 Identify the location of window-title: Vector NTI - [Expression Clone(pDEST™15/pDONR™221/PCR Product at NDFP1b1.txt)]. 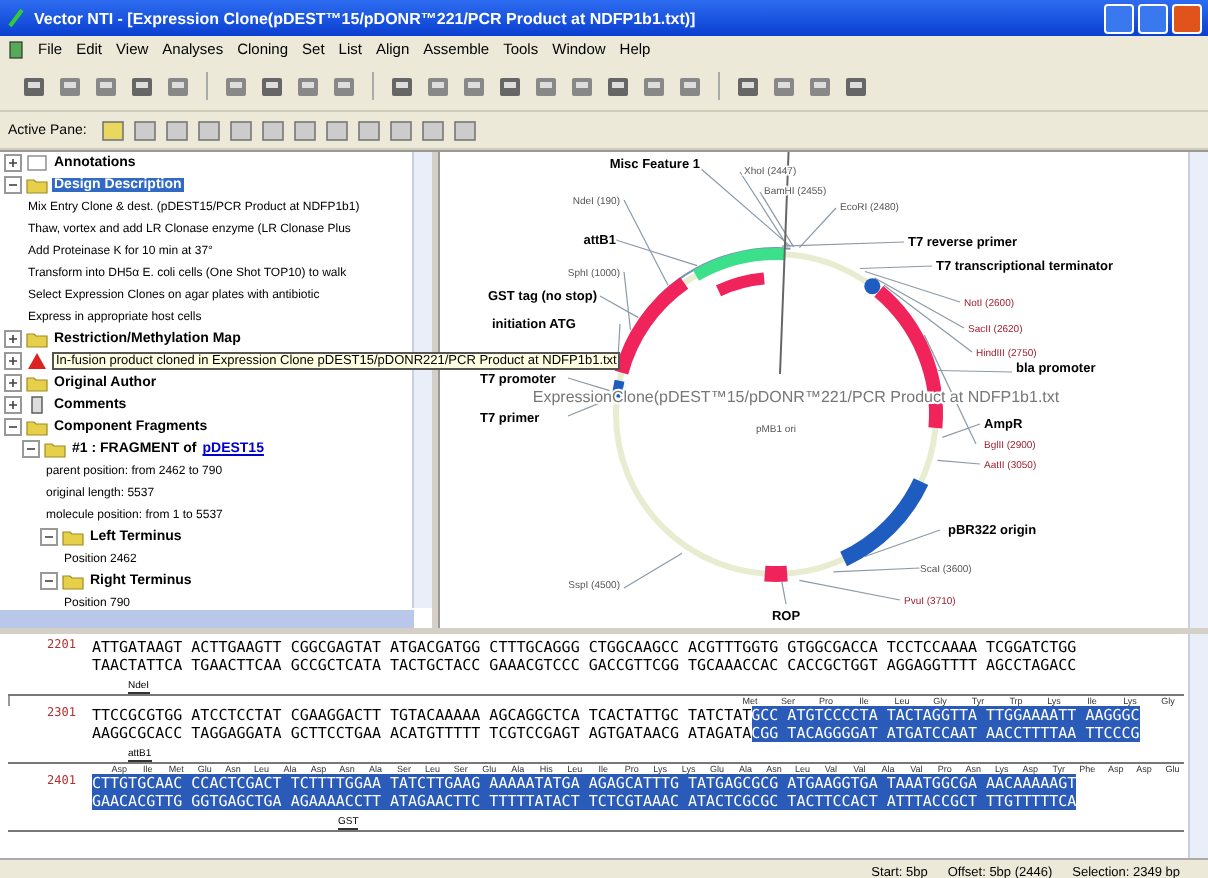
(366, 18).